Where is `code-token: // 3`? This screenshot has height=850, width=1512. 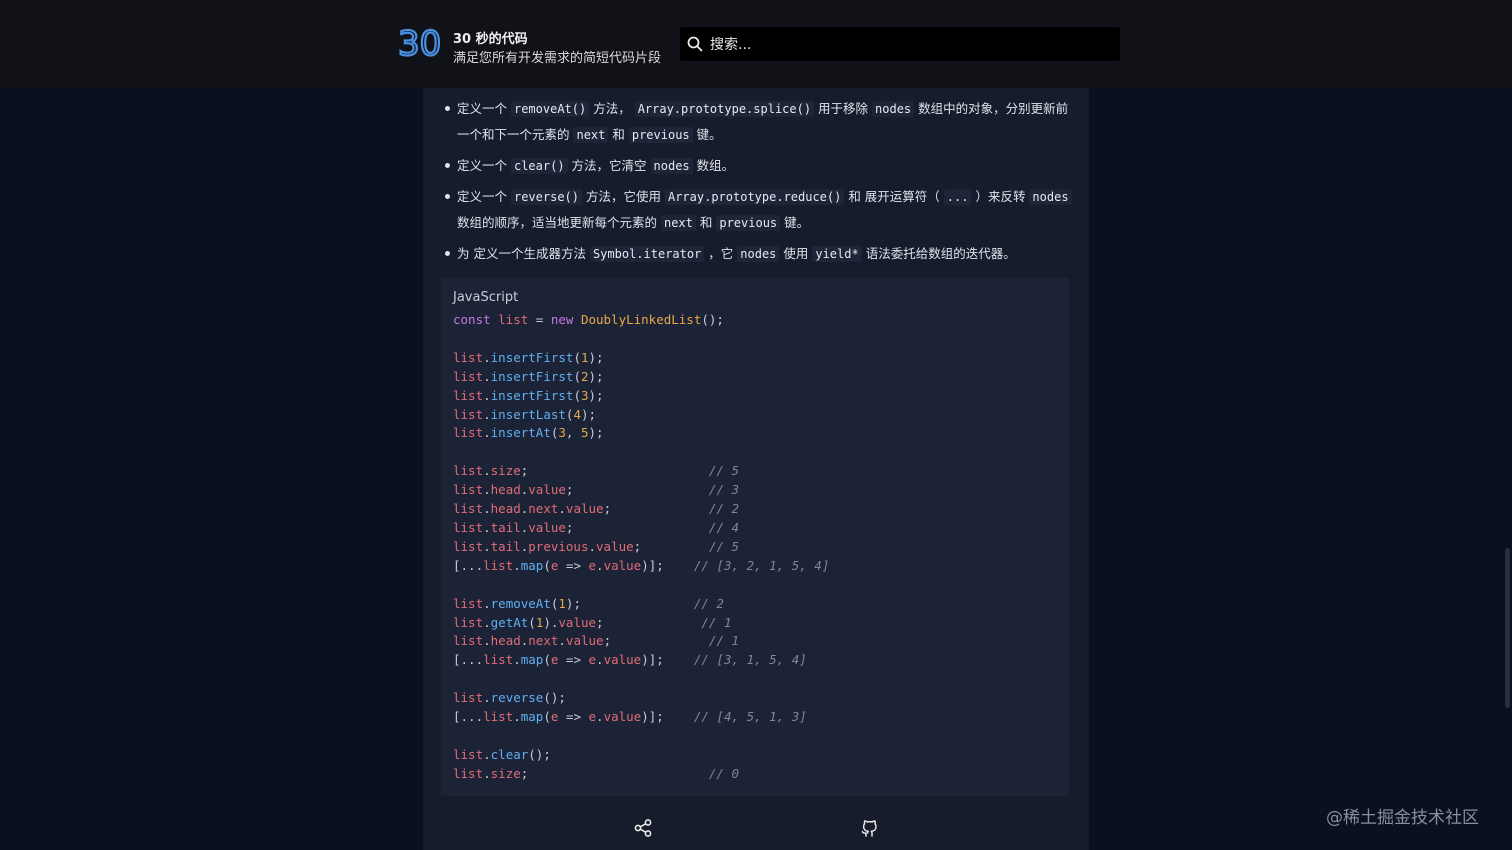
code-token: // 3 is located at coordinates (724, 490).